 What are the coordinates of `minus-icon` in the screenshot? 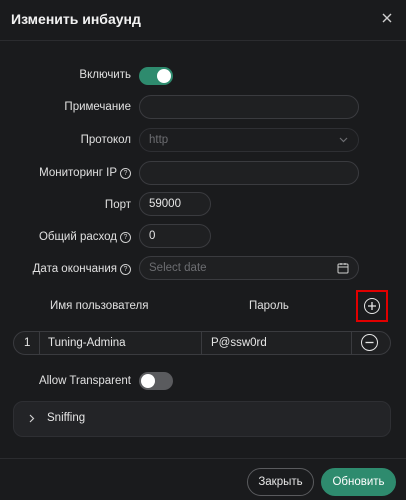 It's located at (369, 342).